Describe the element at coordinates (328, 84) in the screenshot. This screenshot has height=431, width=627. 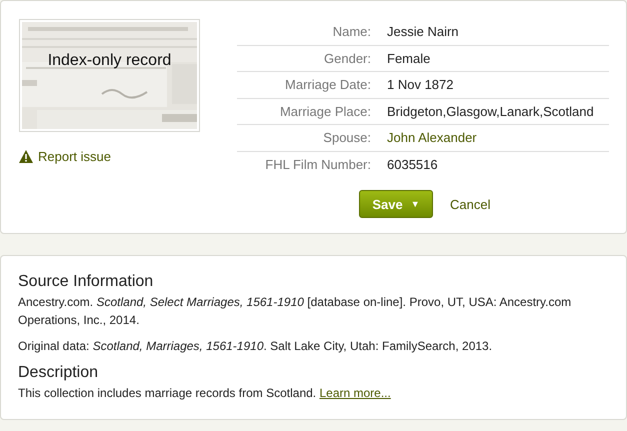
I see `field-label: Marriage Date:` at that location.